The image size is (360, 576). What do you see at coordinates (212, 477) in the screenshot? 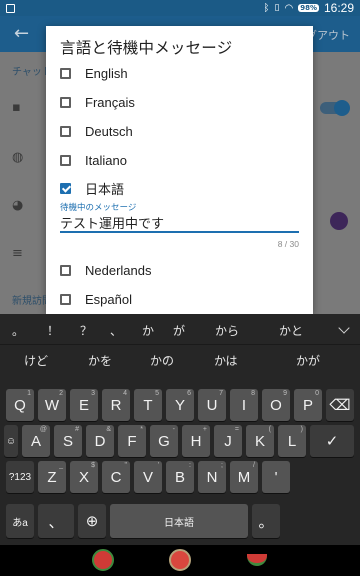
I see `key-n: N;` at bounding box center [212, 477].